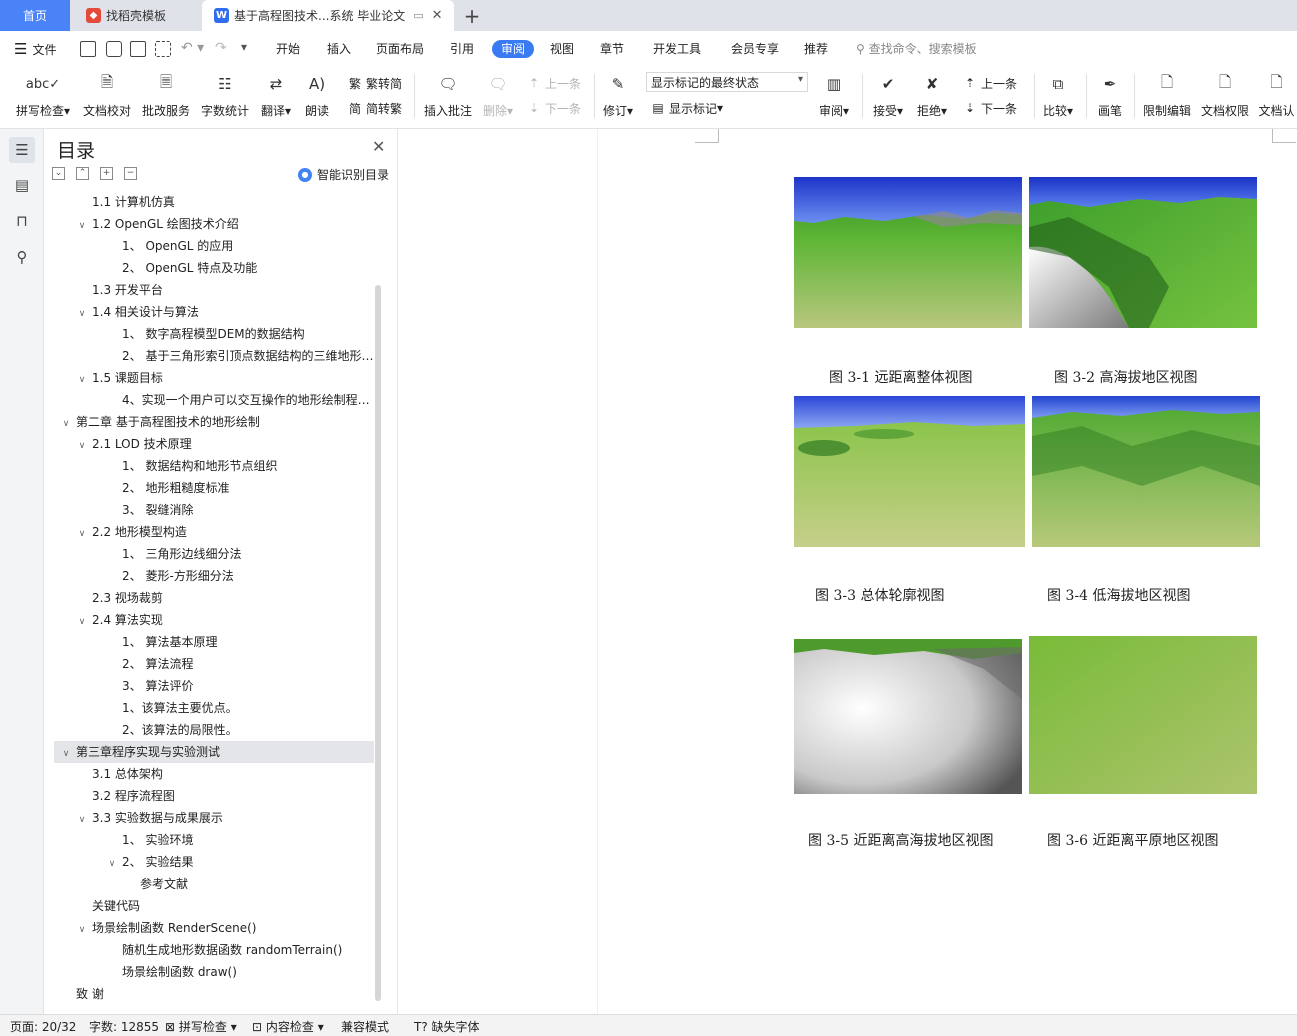  What do you see at coordinates (214, 840) in the screenshot?
I see `toc-item: 1、 实验环境` at bounding box center [214, 840].